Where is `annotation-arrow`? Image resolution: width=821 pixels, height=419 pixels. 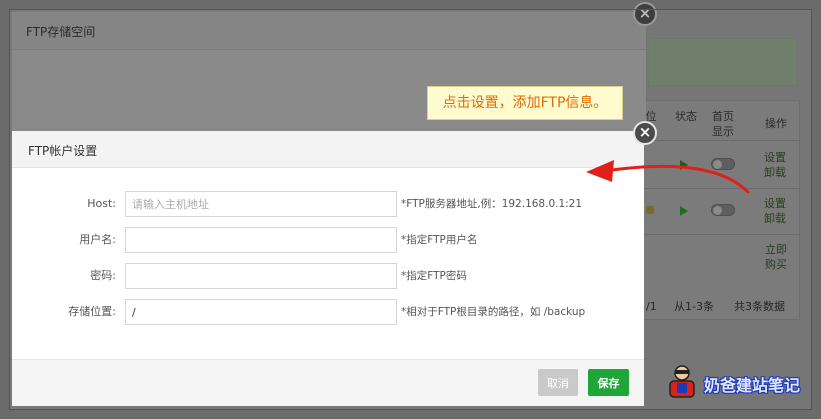 annotation-arrow is located at coordinates (668, 177).